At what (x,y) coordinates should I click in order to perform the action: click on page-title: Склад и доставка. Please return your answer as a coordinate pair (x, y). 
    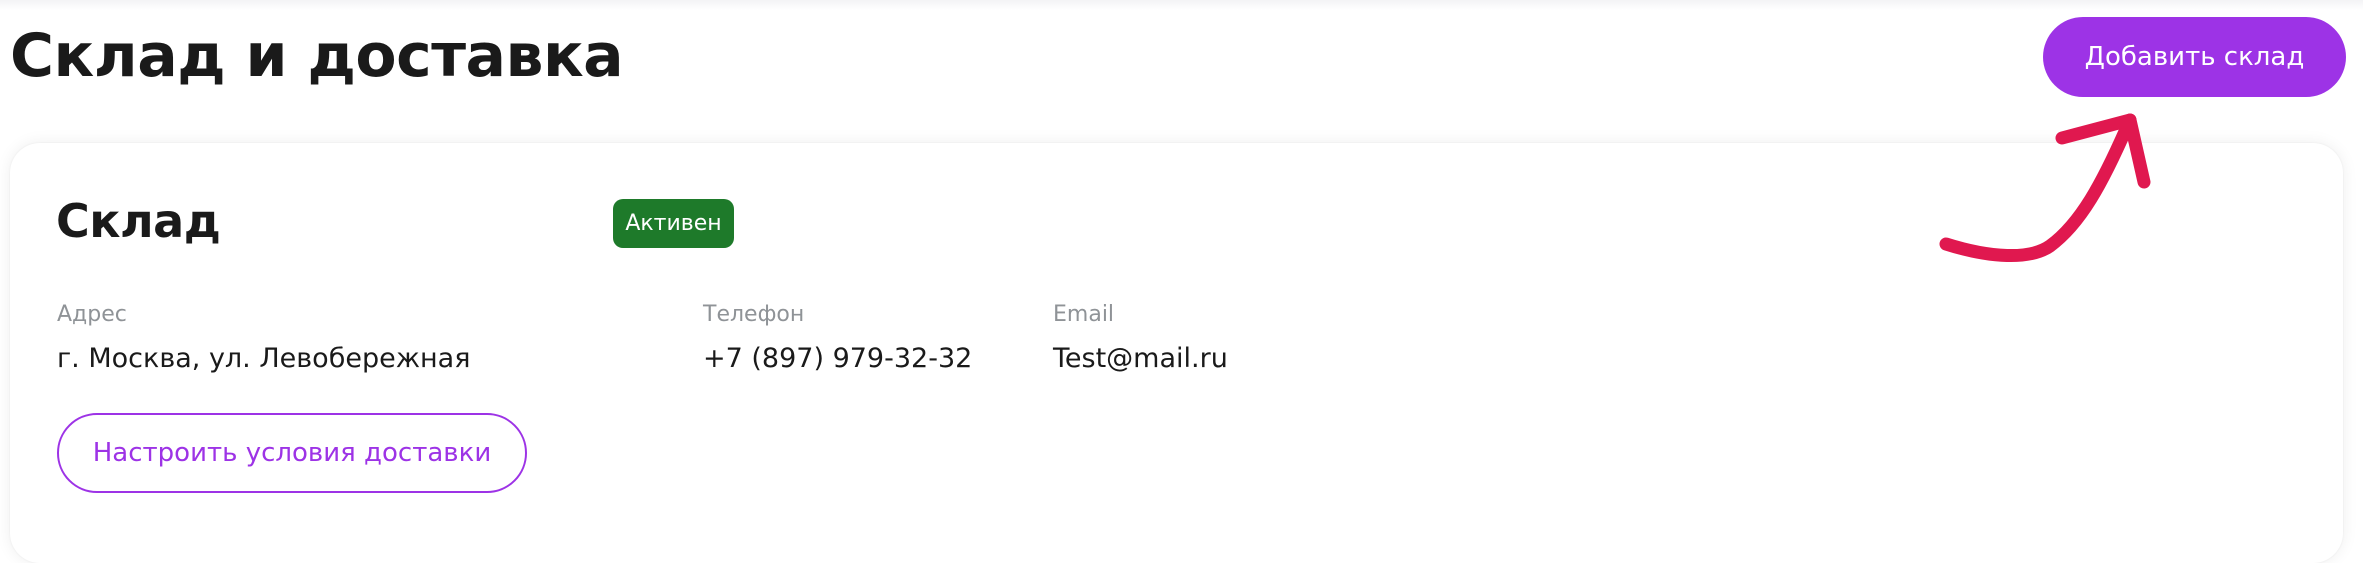
    Looking at the image, I should click on (317, 56).